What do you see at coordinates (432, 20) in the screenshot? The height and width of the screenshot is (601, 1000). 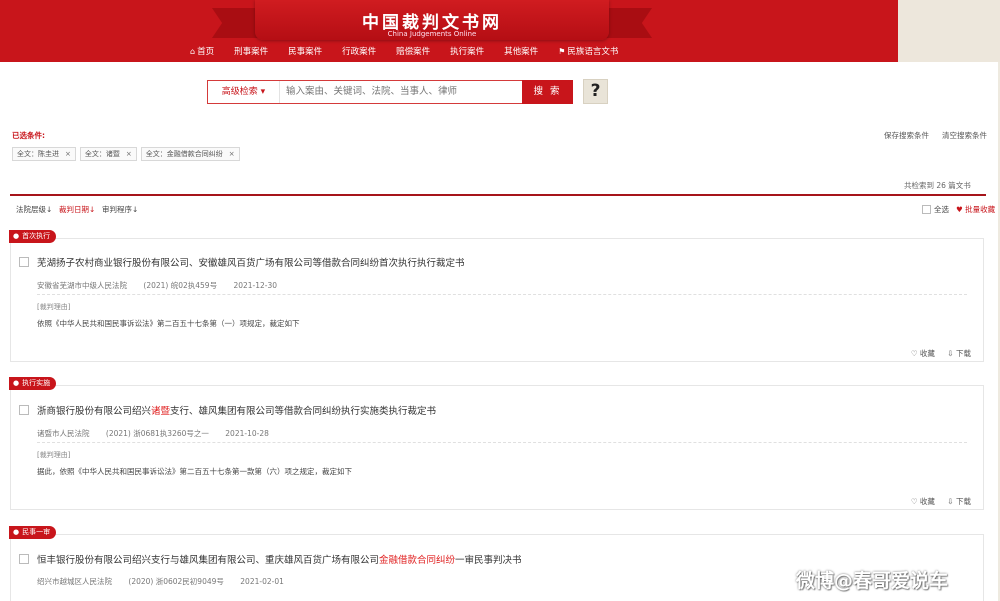 I see `site-logo-ribbon: 中国裁判文书网 China Judgements Online` at bounding box center [432, 20].